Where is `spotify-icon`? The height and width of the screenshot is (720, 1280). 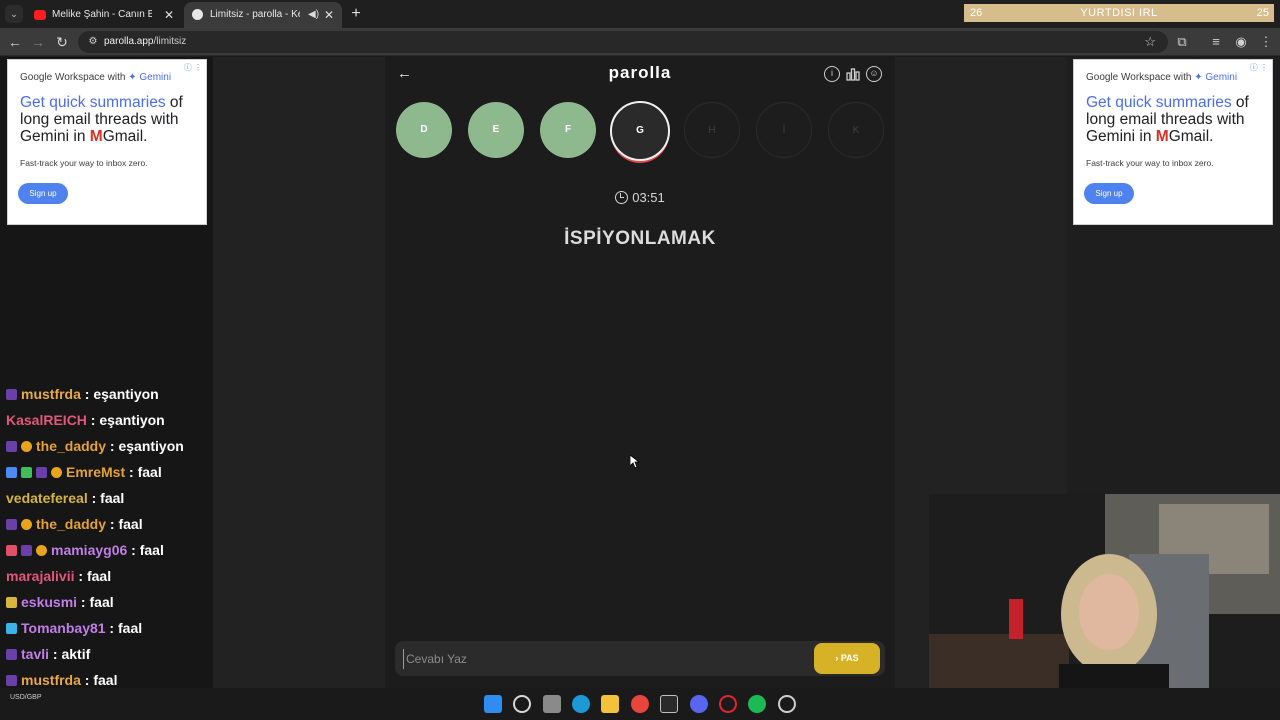 spotify-icon is located at coordinates (757, 704).